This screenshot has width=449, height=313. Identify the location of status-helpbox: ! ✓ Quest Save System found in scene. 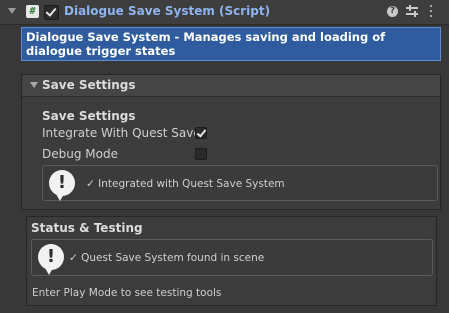
(232, 257).